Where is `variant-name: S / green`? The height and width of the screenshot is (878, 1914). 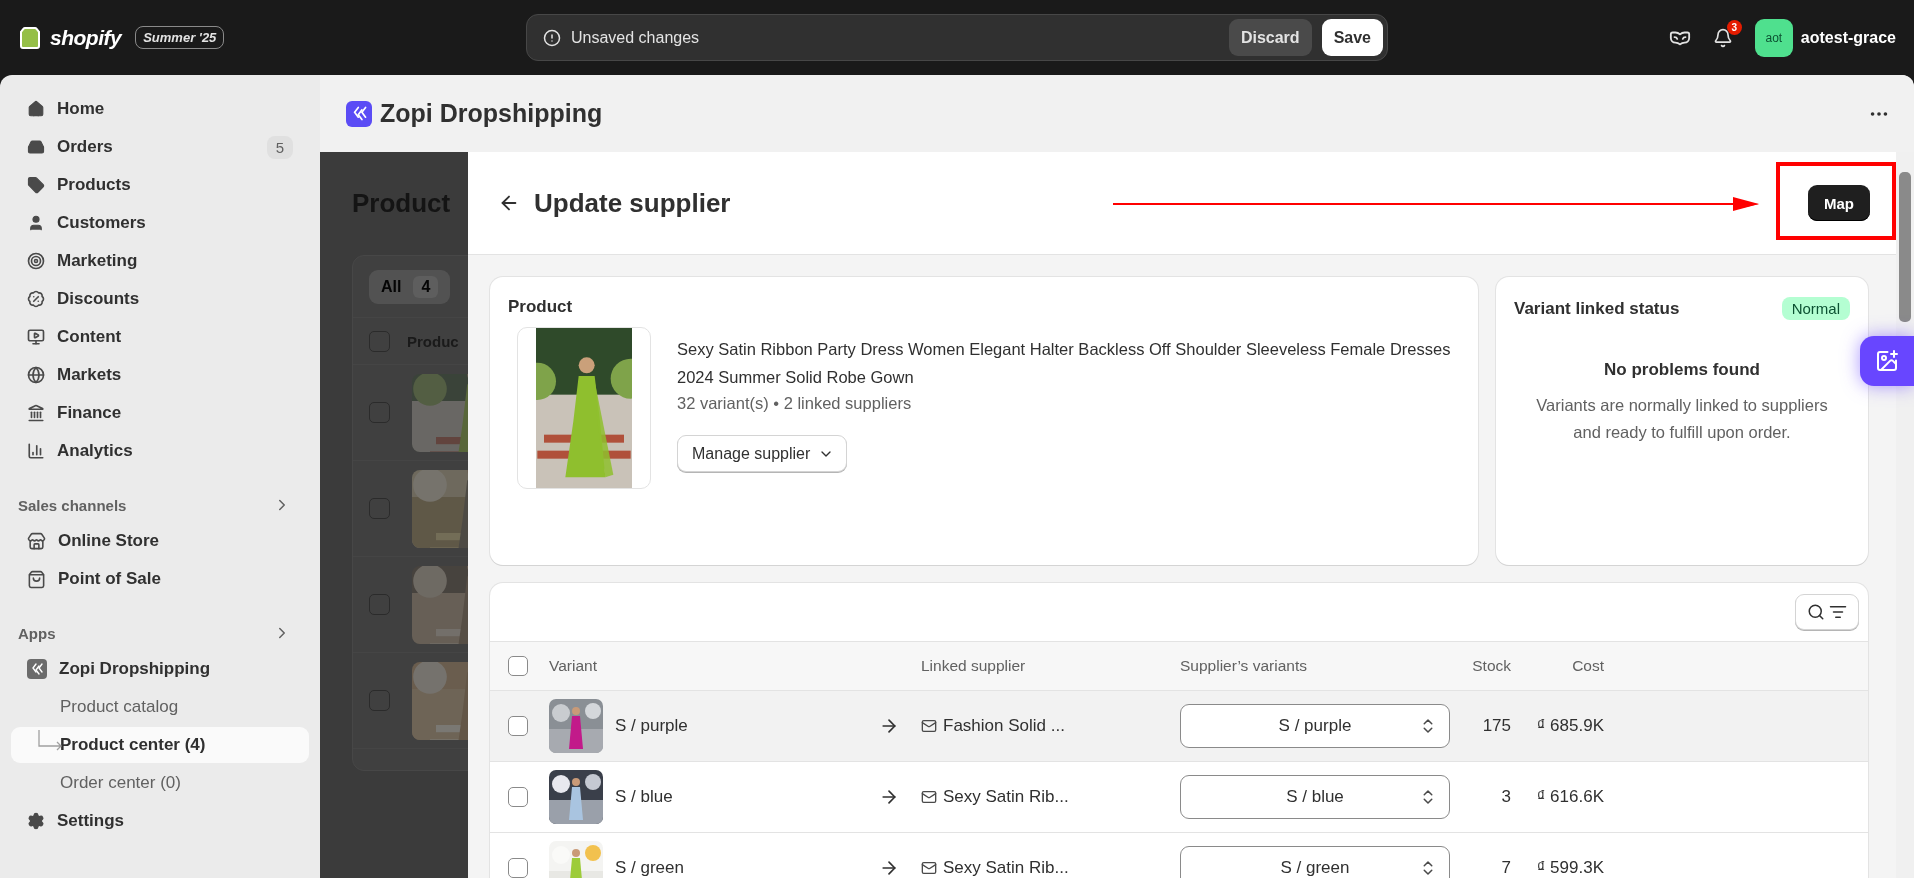 variant-name: S / green is located at coordinates (649, 868).